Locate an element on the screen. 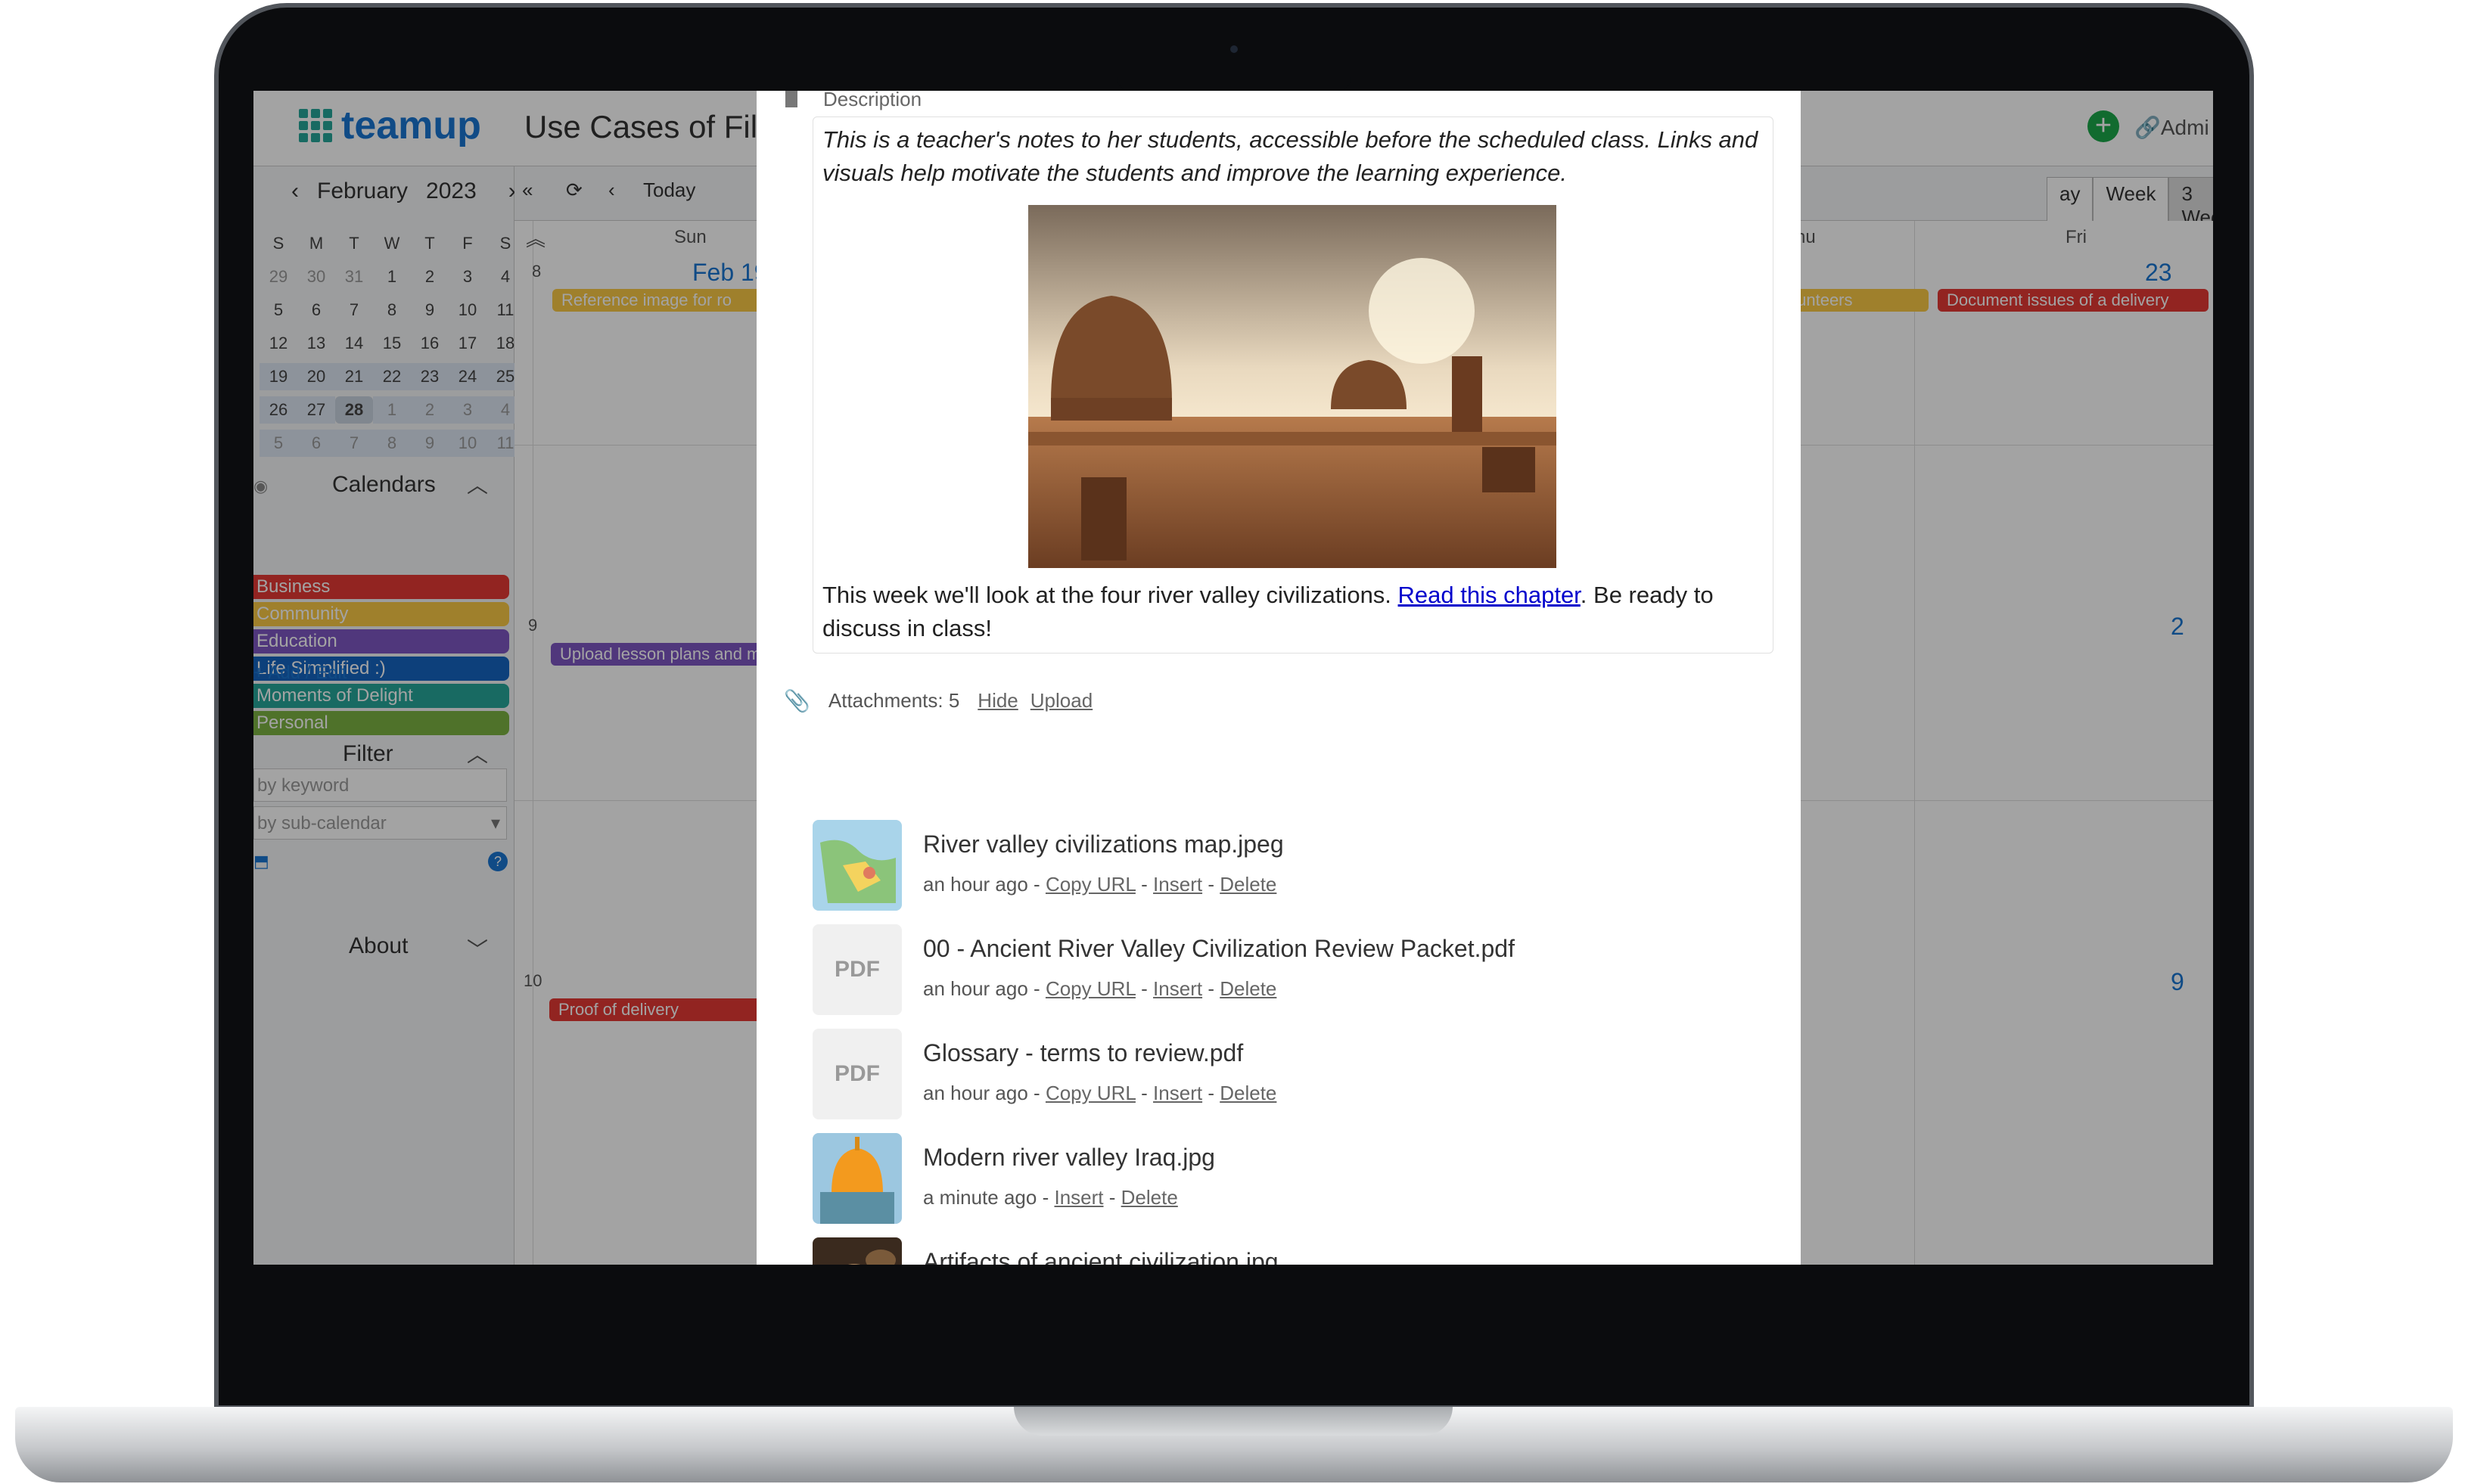 The height and width of the screenshot is (1484, 2465). attachments-header: 📎 Attachments: 5 Hide Upload is located at coordinates (938, 700).